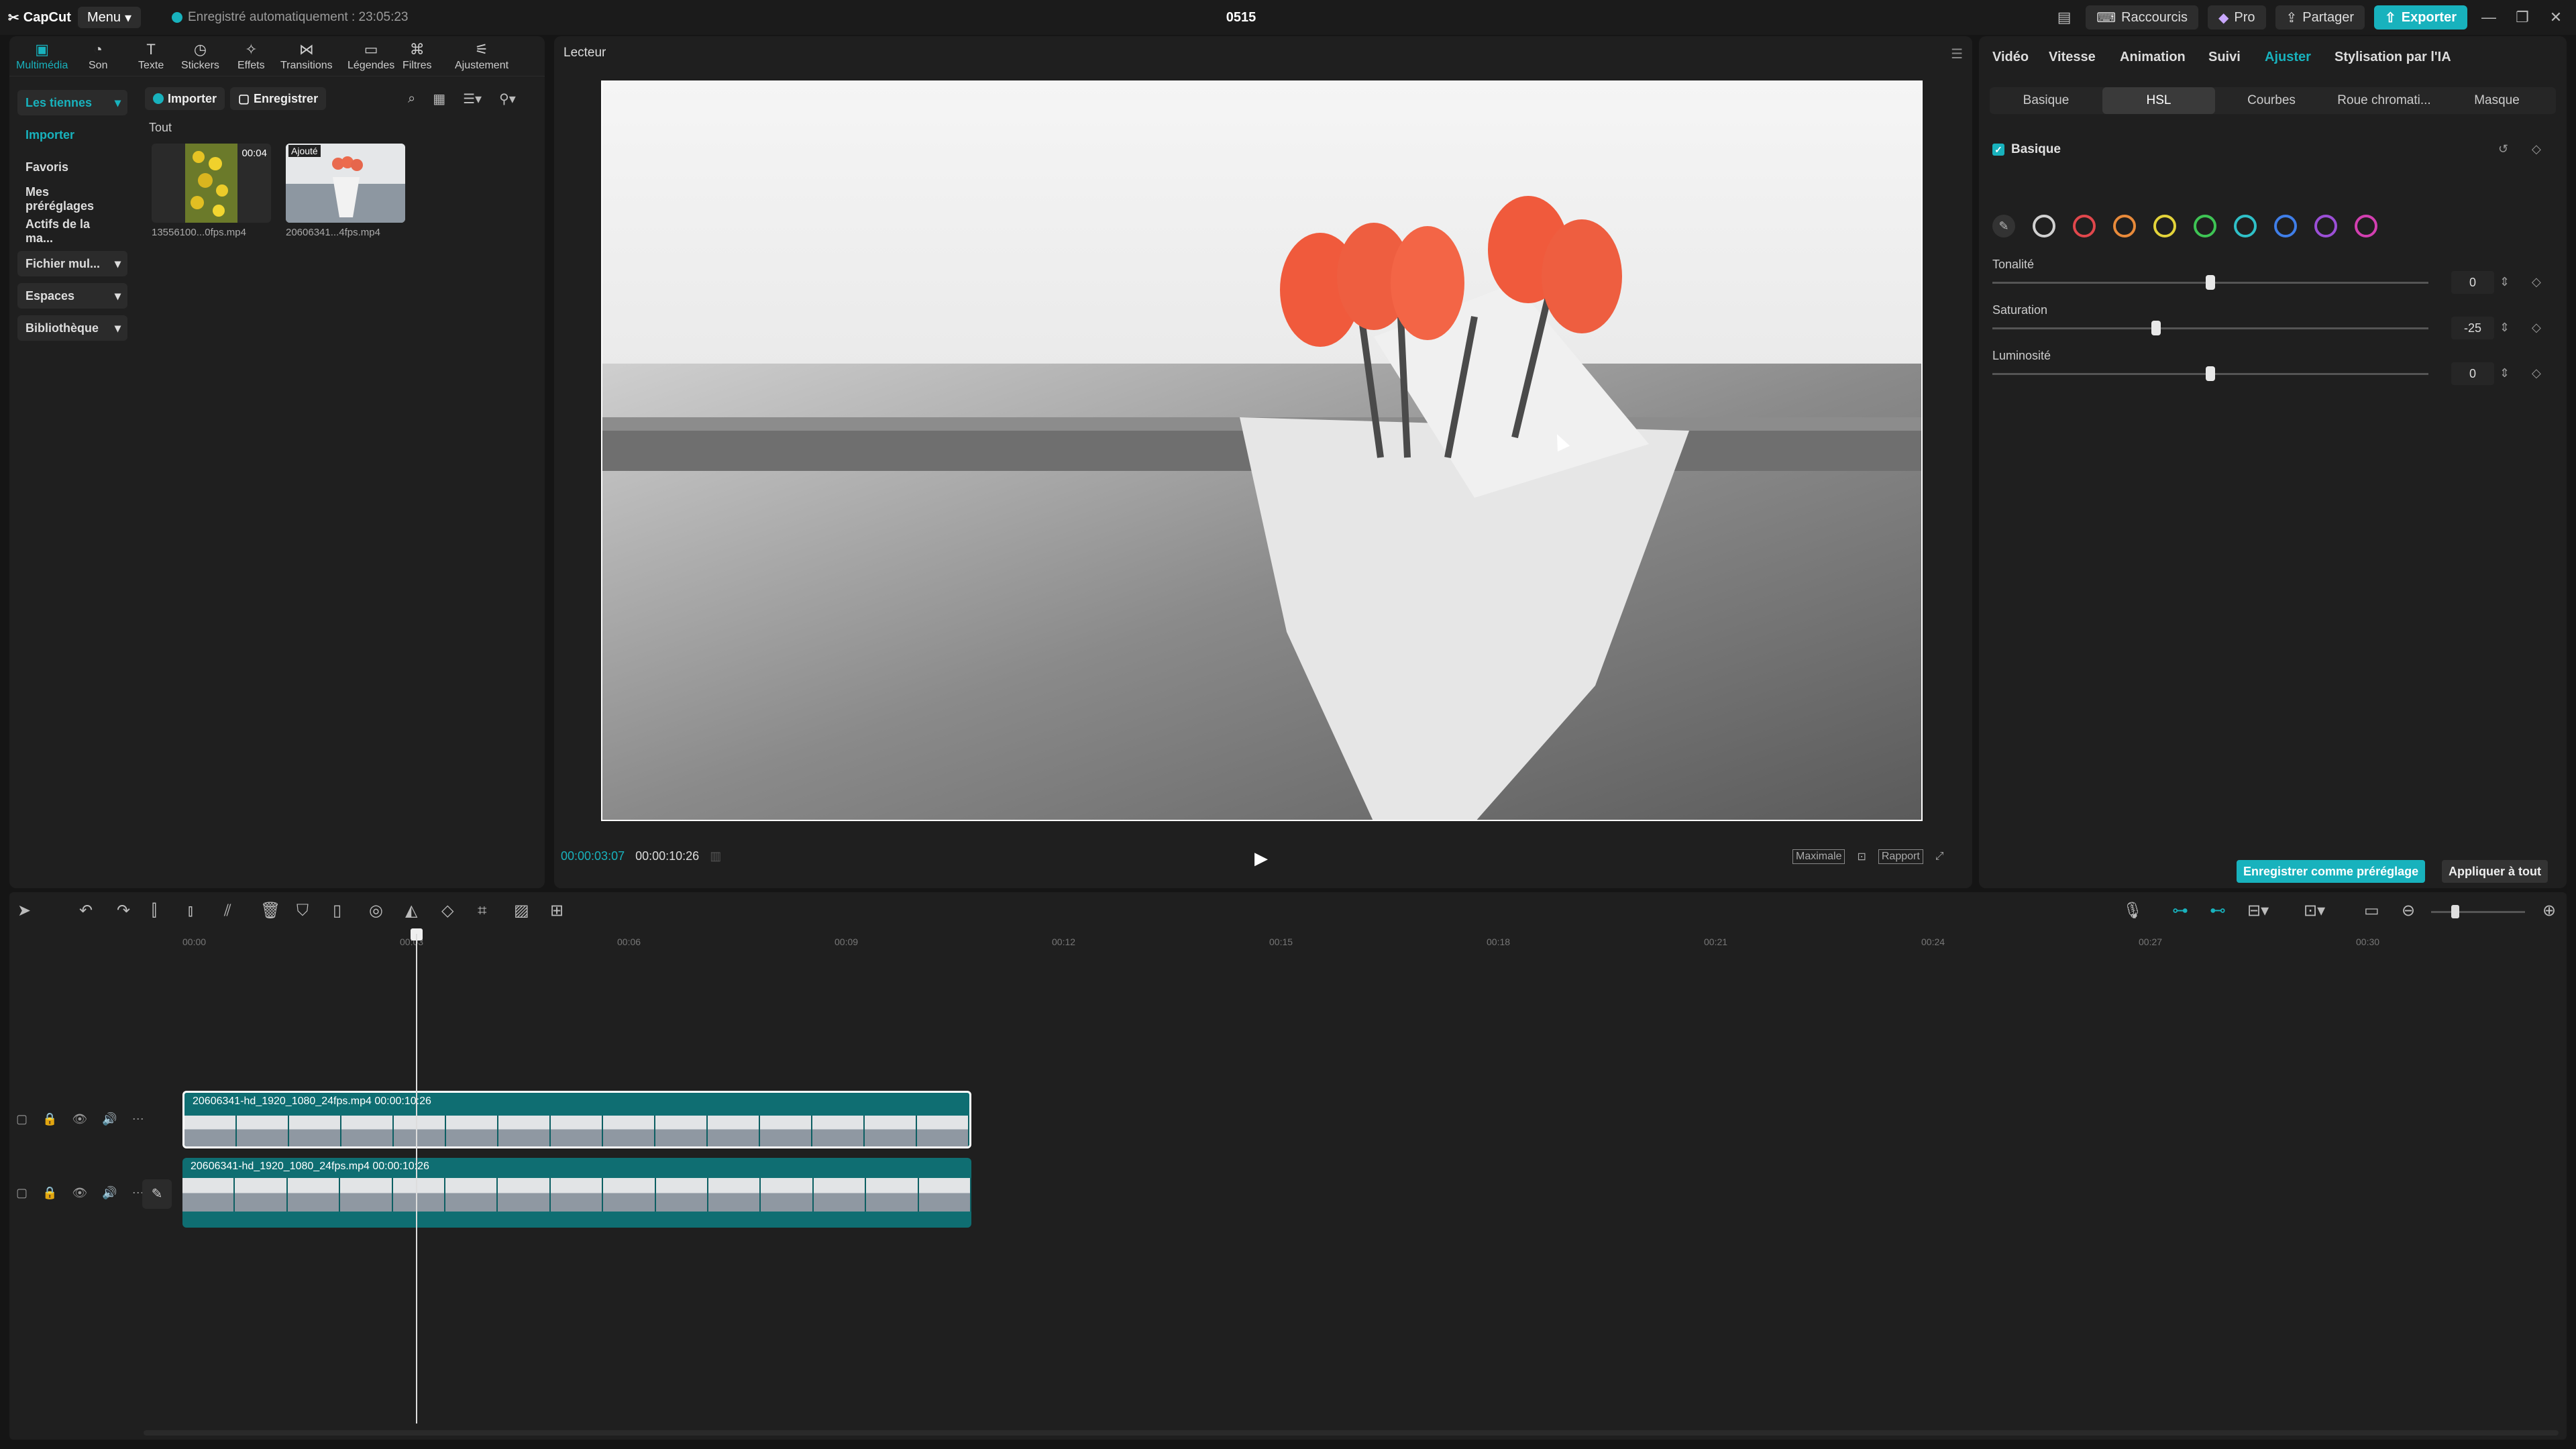  Describe the element at coordinates (123, 911) in the screenshot. I see `redo-icon: ↷` at that location.